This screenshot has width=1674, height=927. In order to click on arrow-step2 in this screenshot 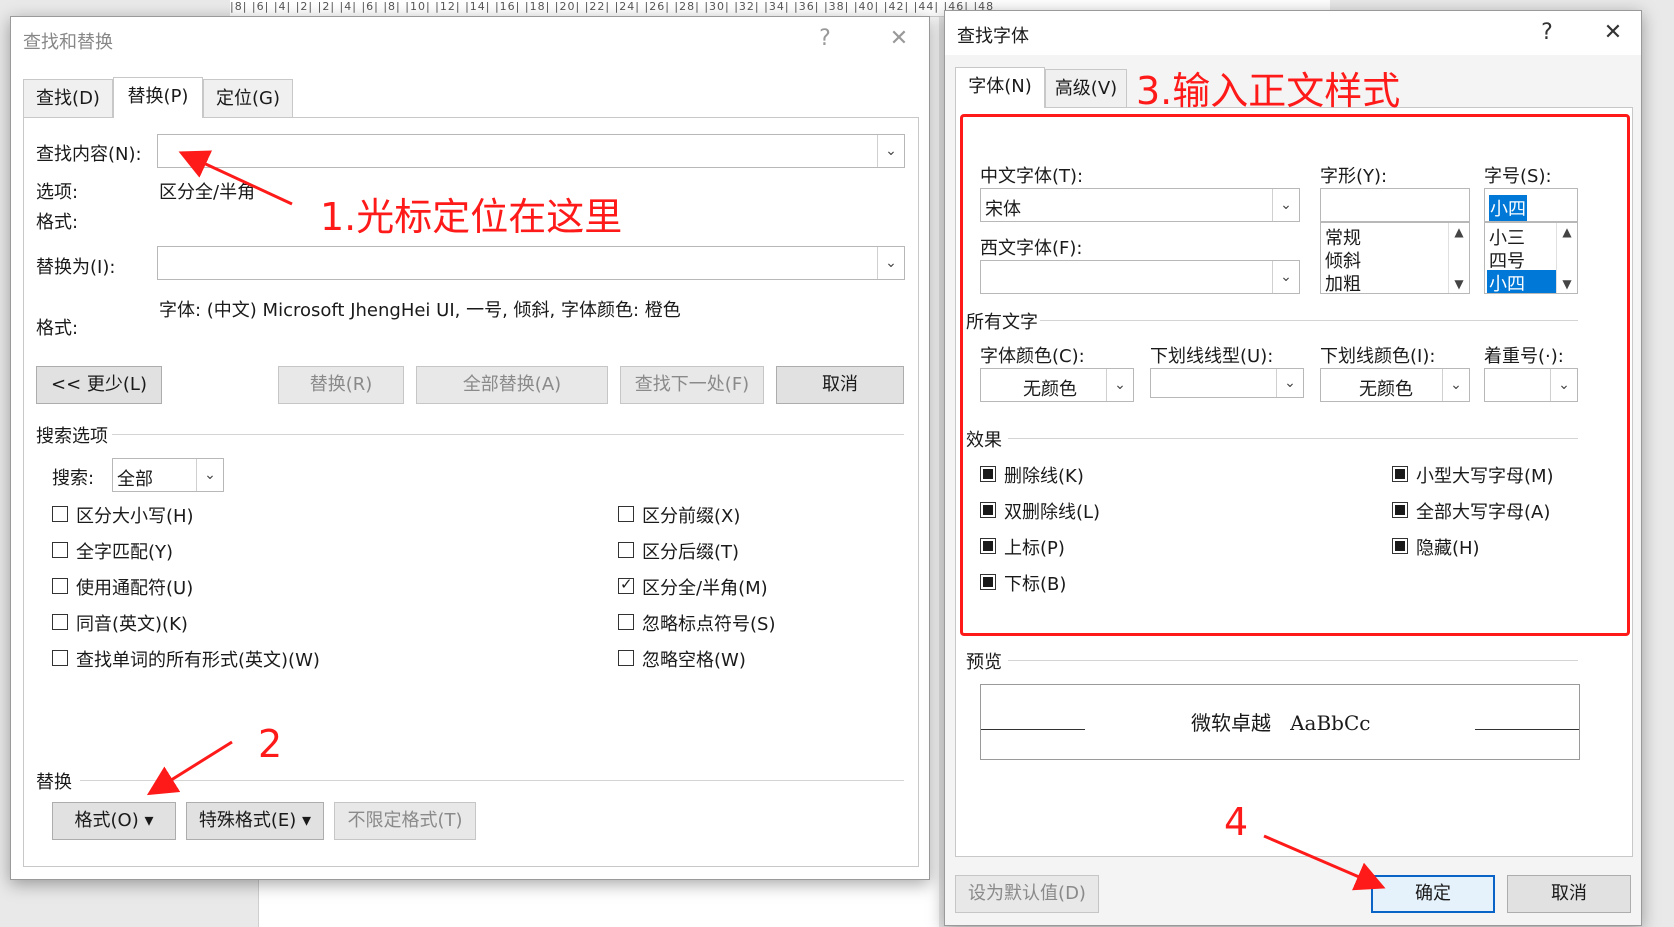, I will do `click(189, 768)`.